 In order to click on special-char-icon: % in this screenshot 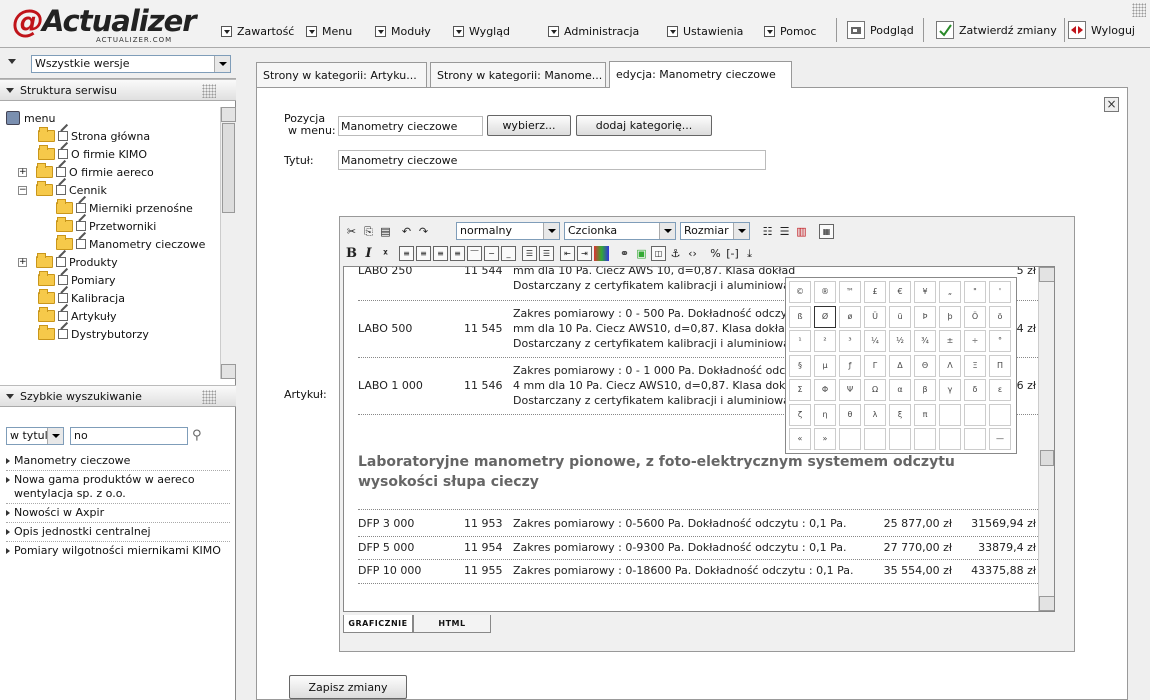, I will do `click(715, 253)`.